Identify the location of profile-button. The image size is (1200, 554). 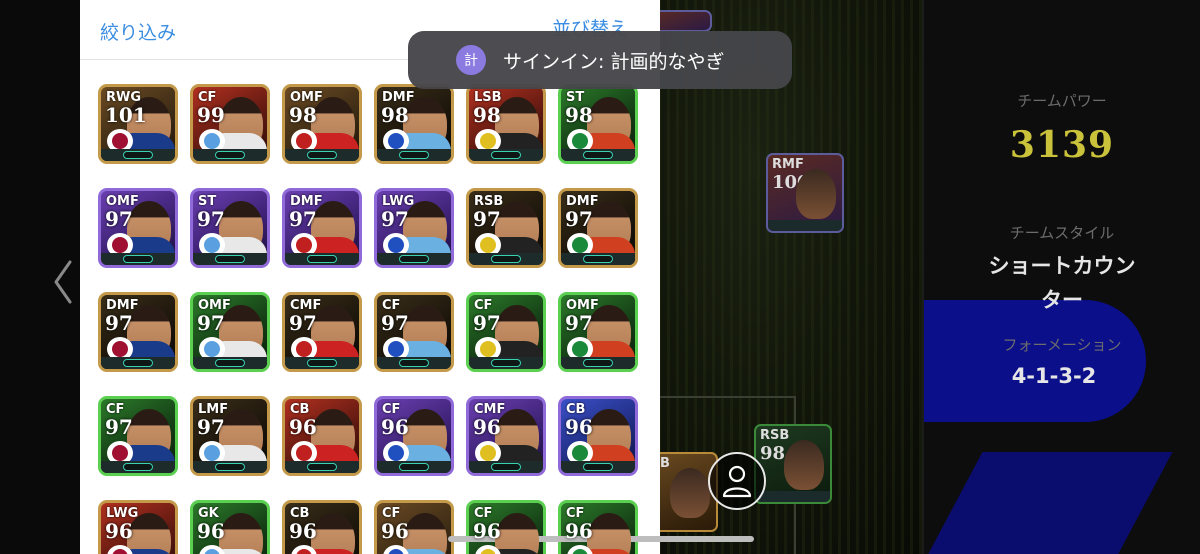
(737, 481).